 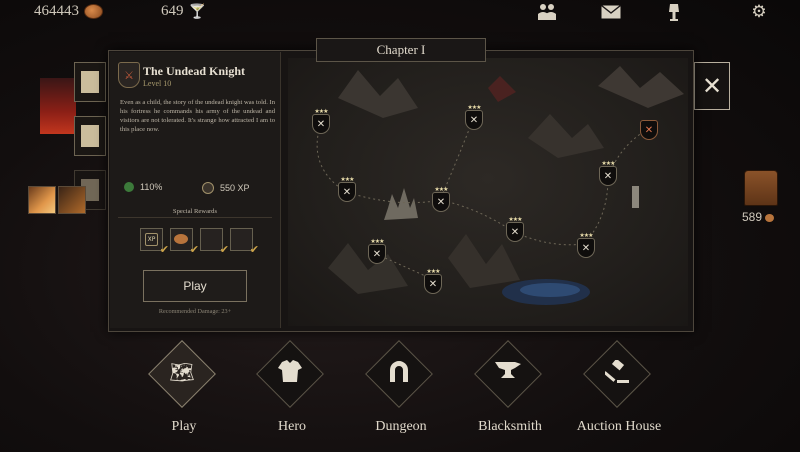 What do you see at coordinates (194, 71) in the screenshot?
I see `level-name: The Undead Knight` at bounding box center [194, 71].